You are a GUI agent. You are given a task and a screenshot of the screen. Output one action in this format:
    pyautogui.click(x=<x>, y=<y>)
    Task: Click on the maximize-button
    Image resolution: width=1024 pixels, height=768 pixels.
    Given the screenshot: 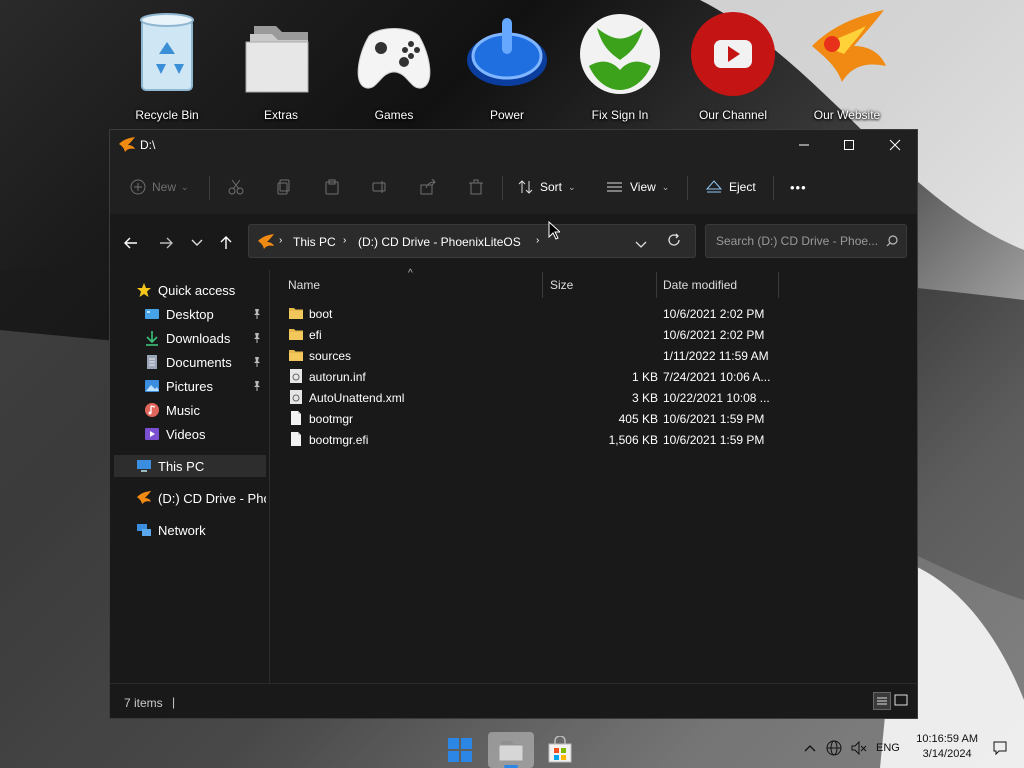 What is the action you would take?
    pyautogui.click(x=849, y=145)
    